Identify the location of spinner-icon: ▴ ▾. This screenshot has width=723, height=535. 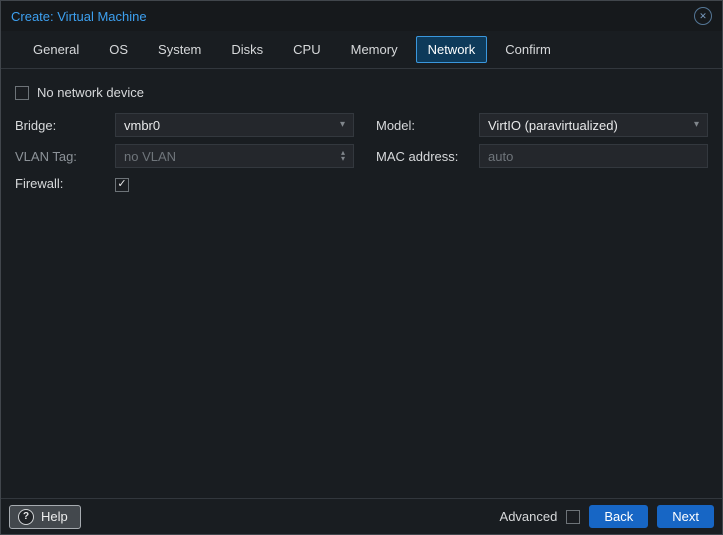
(342, 156).